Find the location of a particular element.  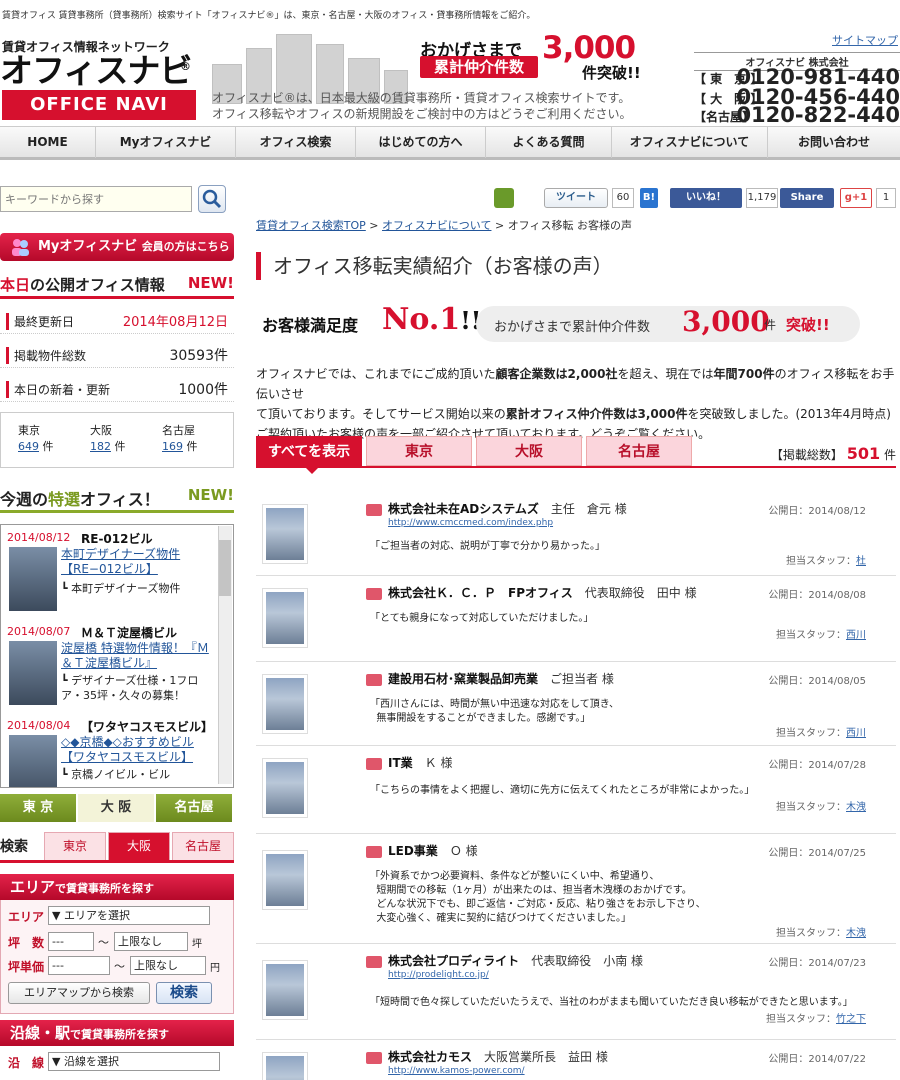

entry-company: 株式会社プロディライト 代表取締役 小南 様 is located at coordinates (516, 961).